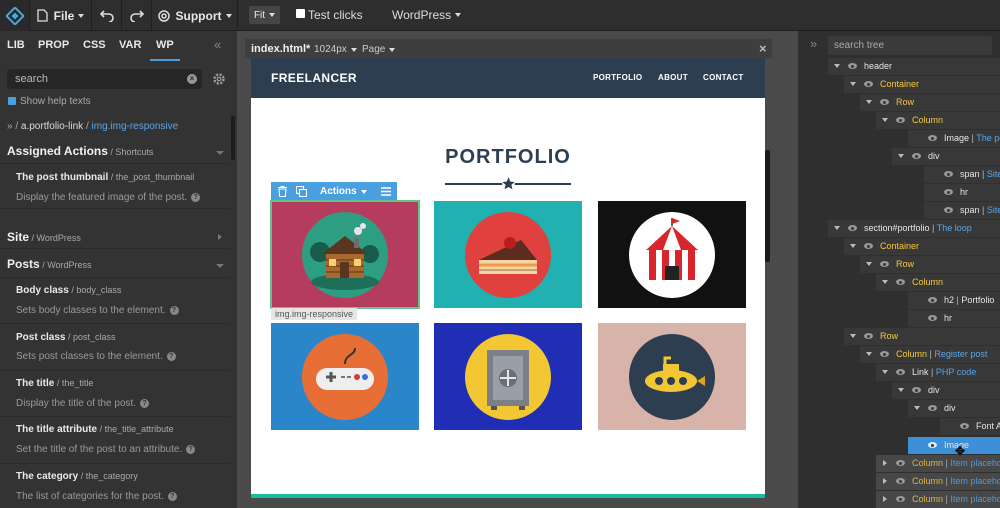  I want to click on show-help-checkbox, so click(12, 101).